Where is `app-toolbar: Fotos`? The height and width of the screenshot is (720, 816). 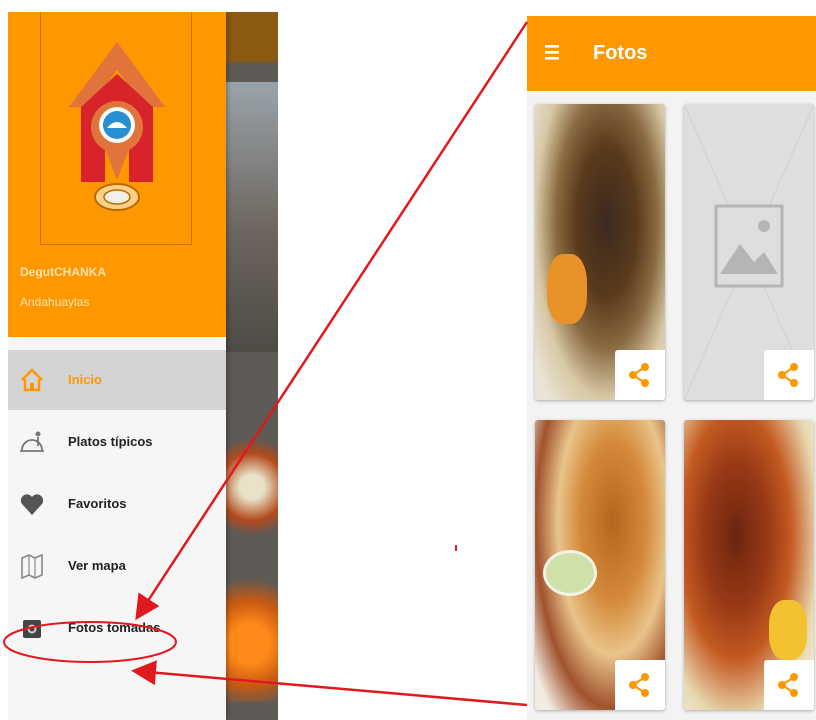
app-toolbar: Fotos is located at coordinates (671, 53).